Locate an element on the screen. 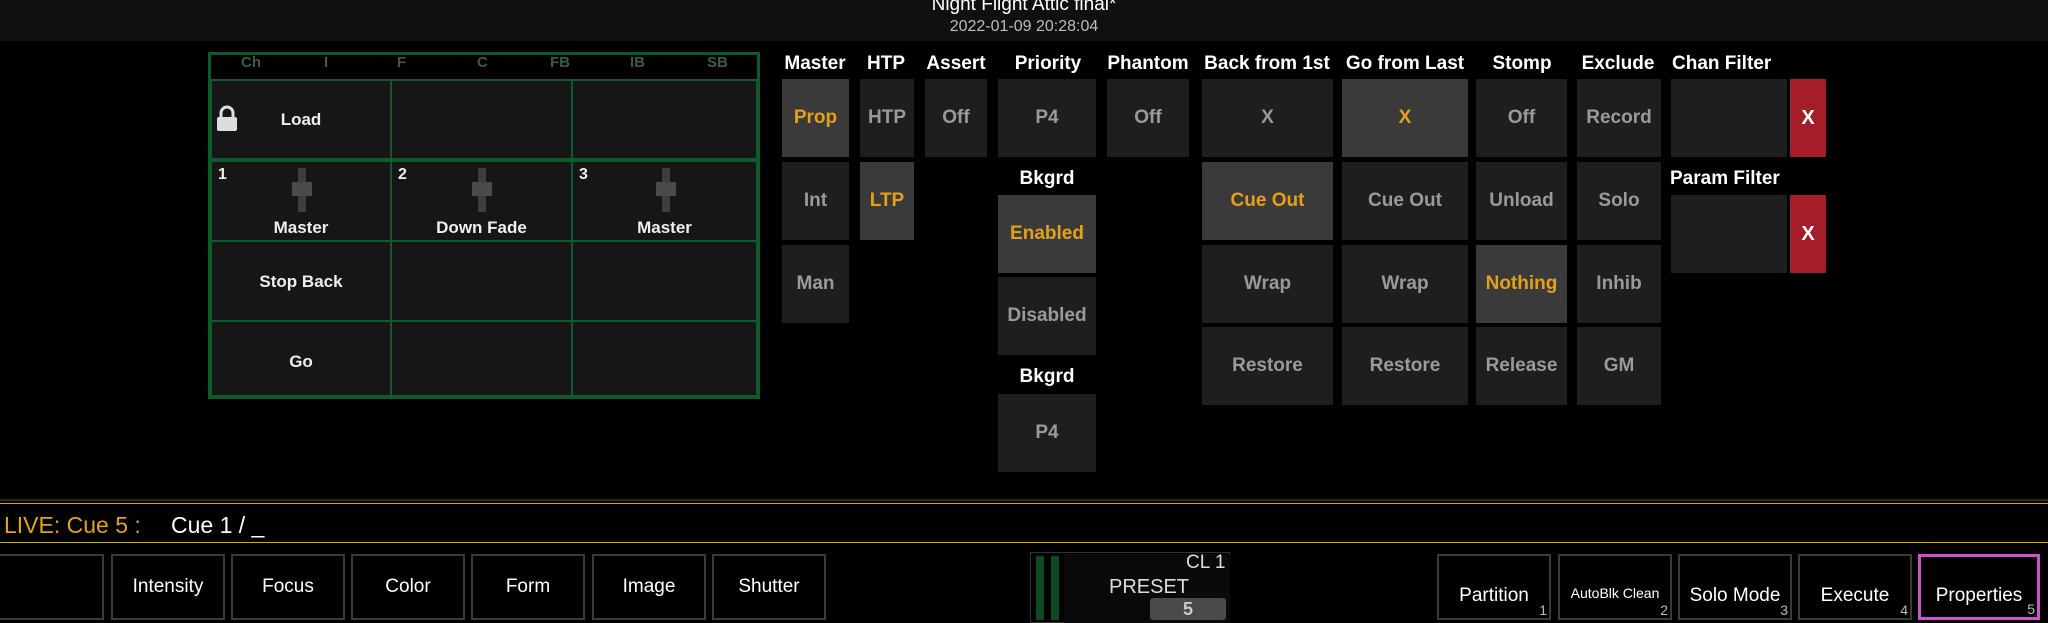 This screenshot has height=623, width=2048. phantom-off-button: Off is located at coordinates (1148, 118).